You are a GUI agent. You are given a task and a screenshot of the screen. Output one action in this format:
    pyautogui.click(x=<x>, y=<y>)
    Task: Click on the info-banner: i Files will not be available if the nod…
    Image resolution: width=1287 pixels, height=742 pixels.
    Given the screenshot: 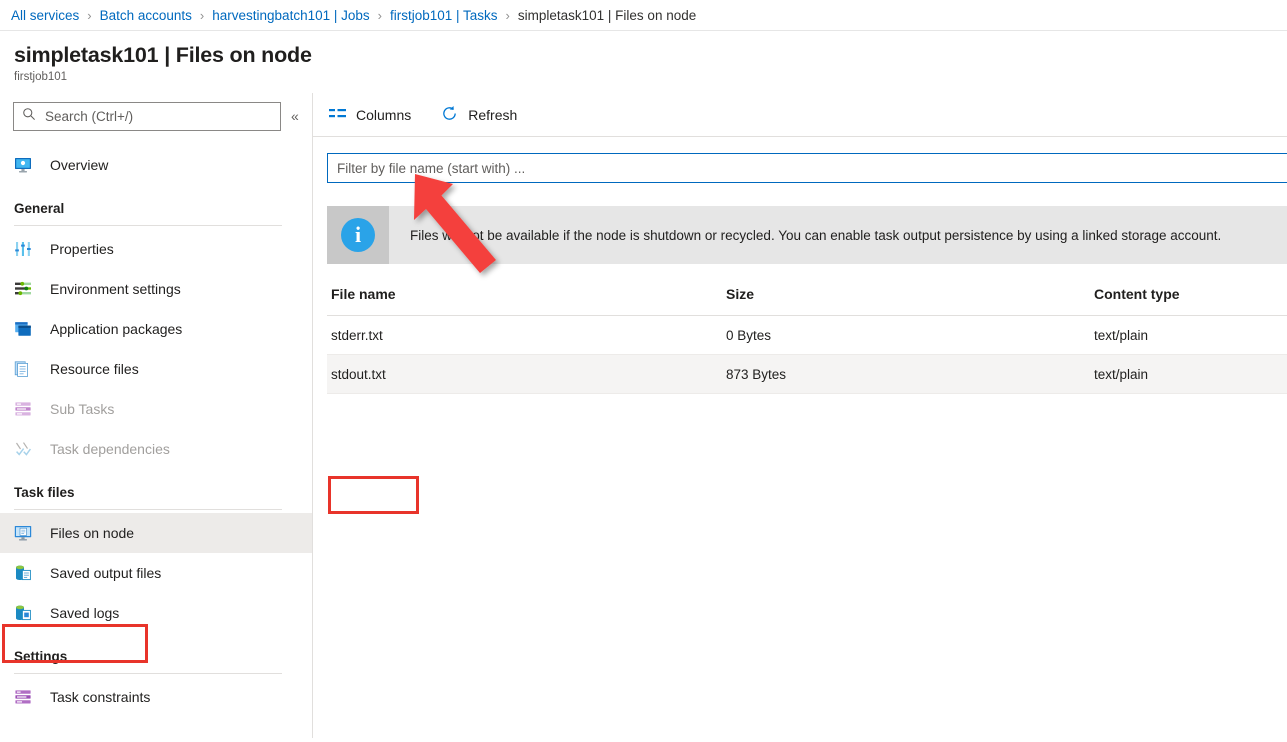 What is the action you would take?
    pyautogui.click(x=807, y=235)
    